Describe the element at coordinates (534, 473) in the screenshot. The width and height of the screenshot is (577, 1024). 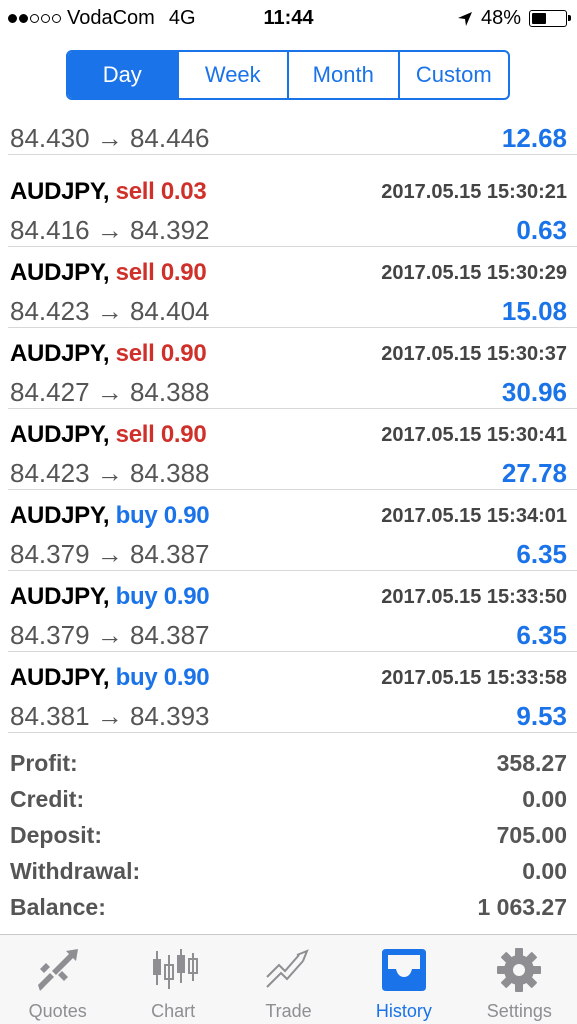
I see `order-profit: 27.78` at that location.